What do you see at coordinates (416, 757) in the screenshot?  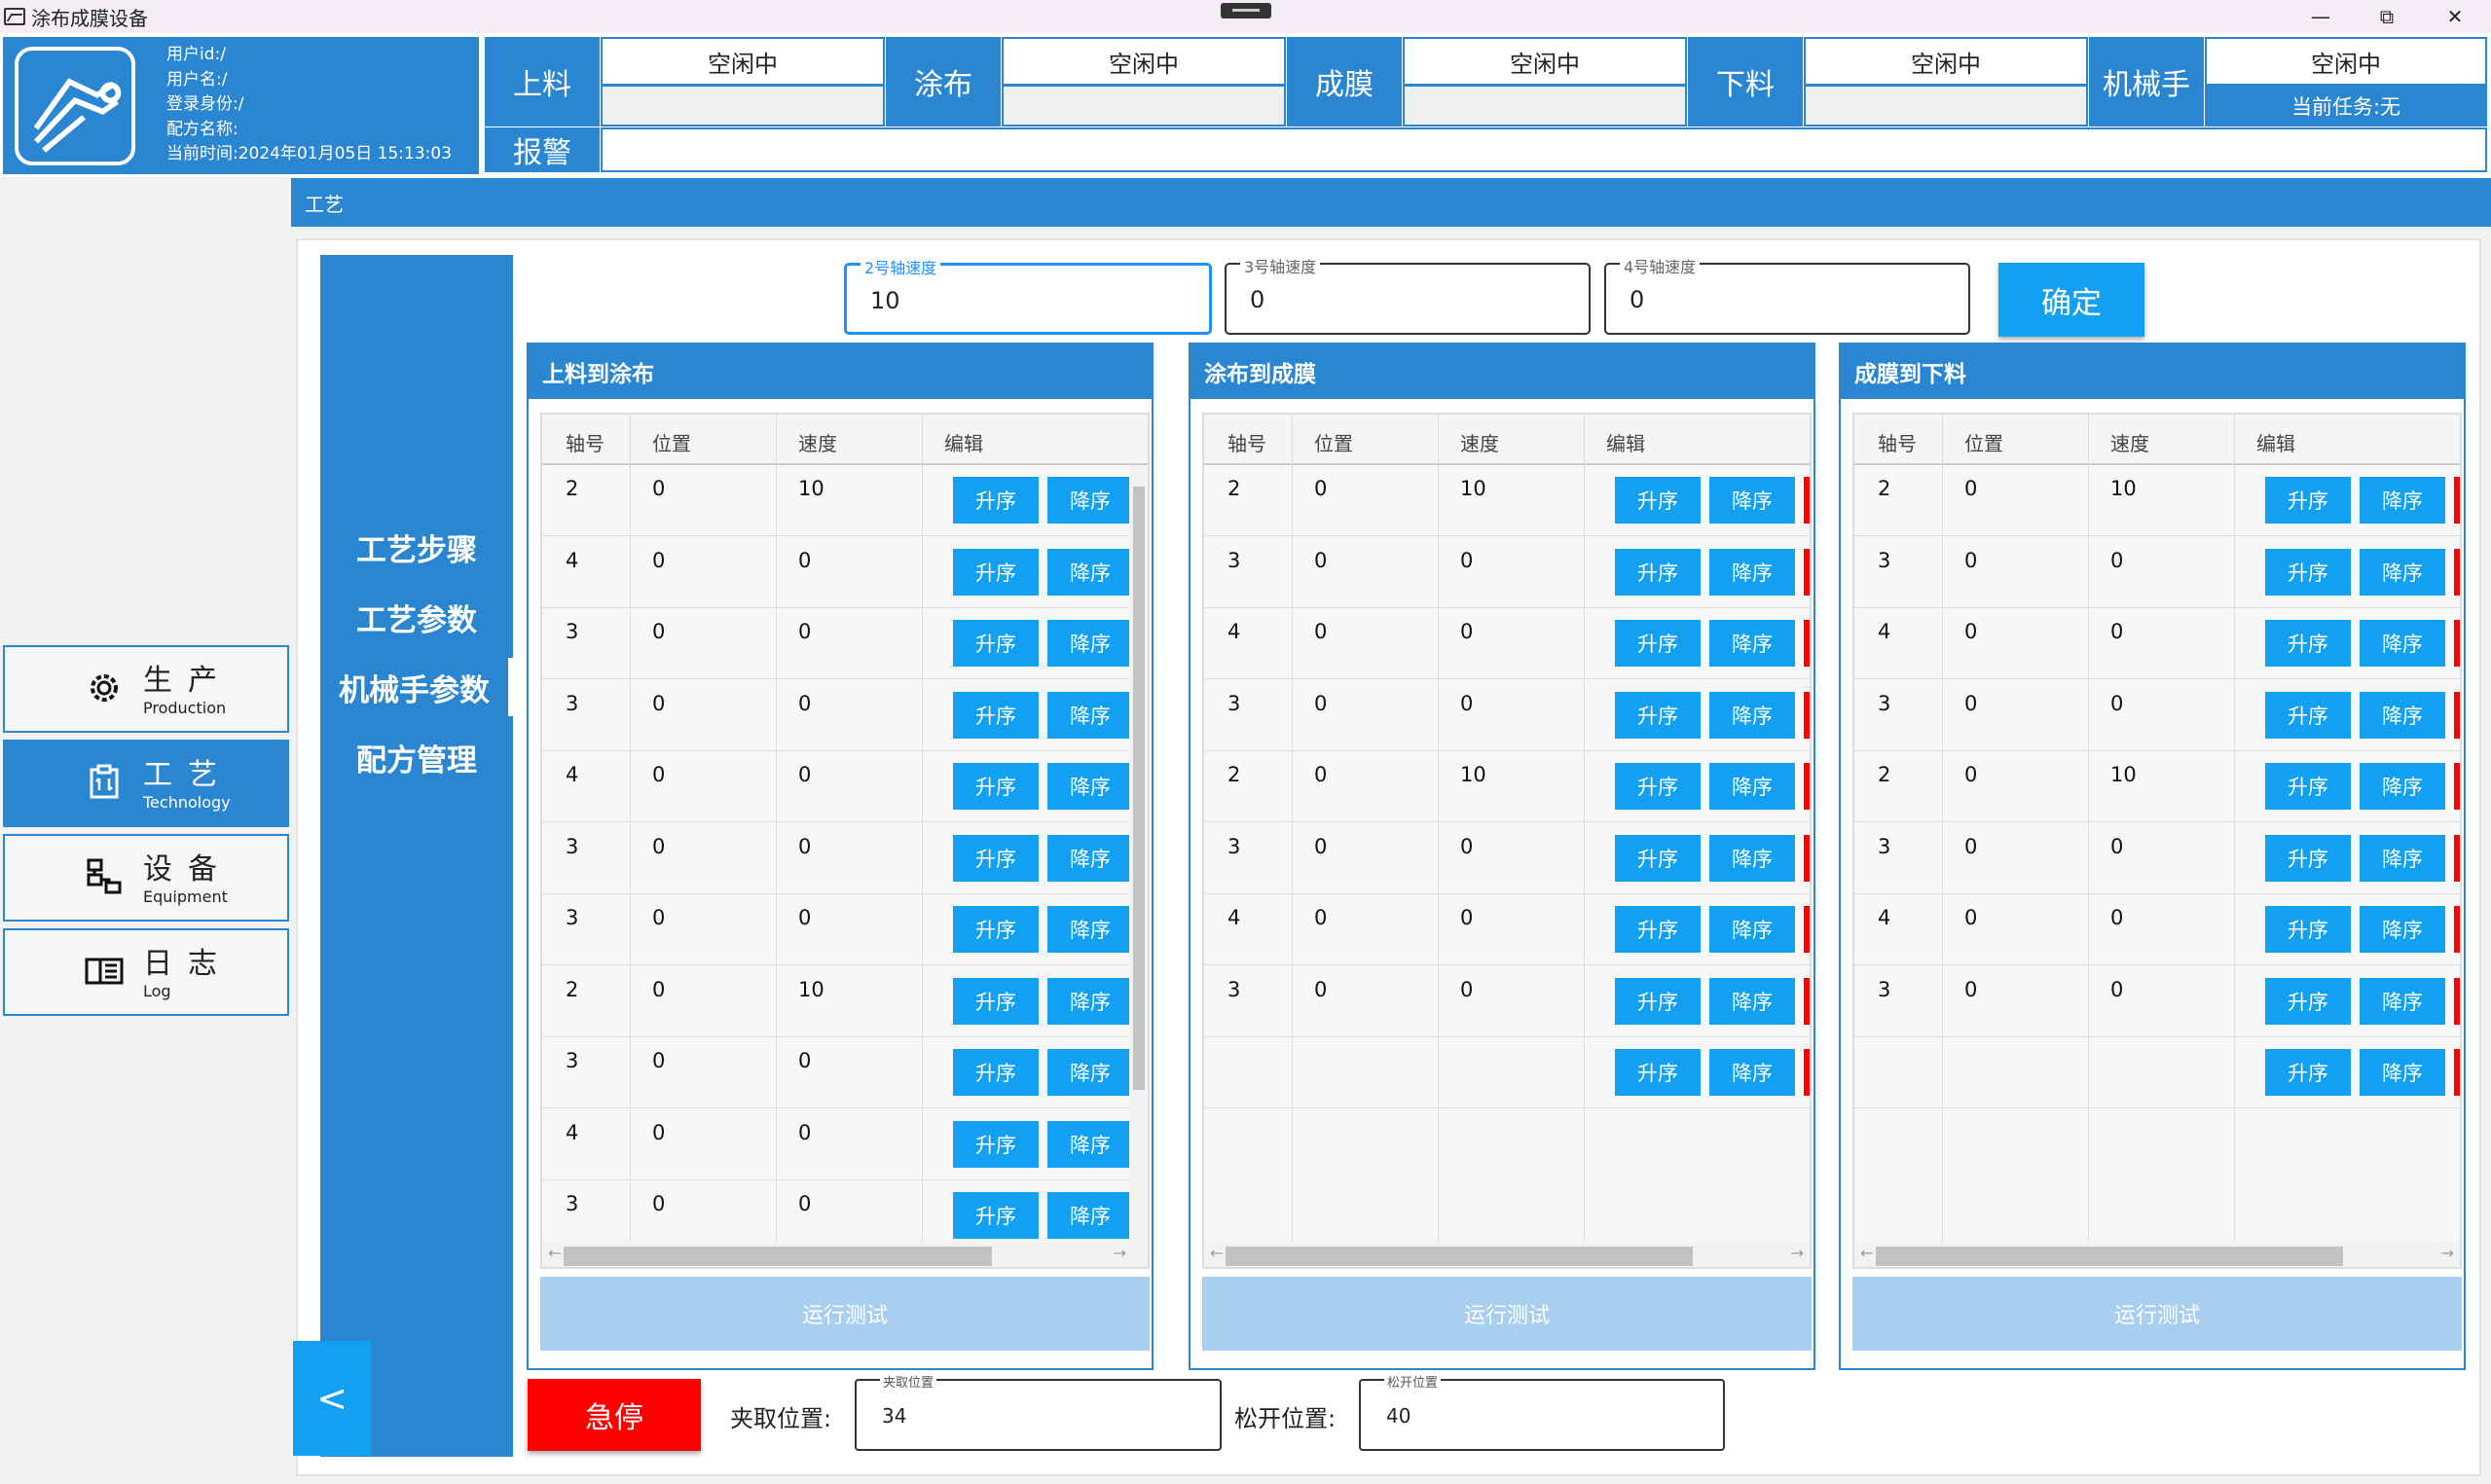 I see `tab-recipe-management: 配方管理` at bounding box center [416, 757].